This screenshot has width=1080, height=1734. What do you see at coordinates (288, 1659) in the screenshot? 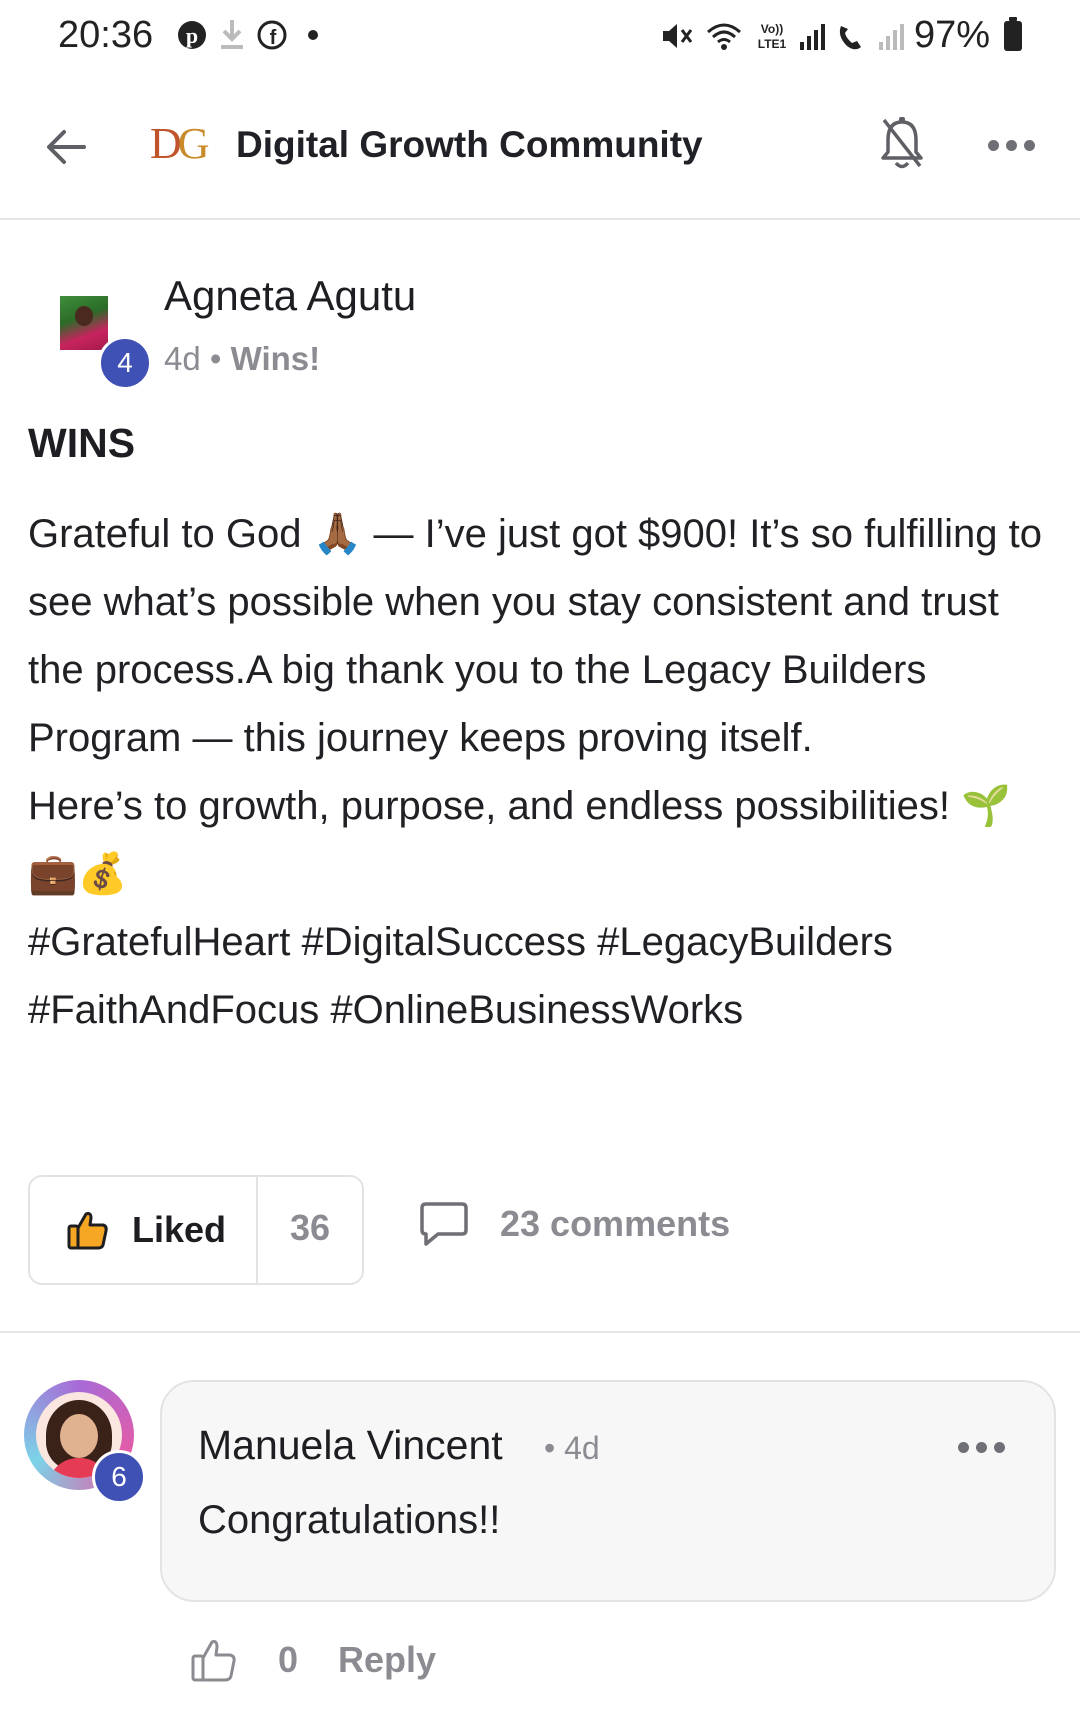
I see `comment-like-count: 0` at bounding box center [288, 1659].